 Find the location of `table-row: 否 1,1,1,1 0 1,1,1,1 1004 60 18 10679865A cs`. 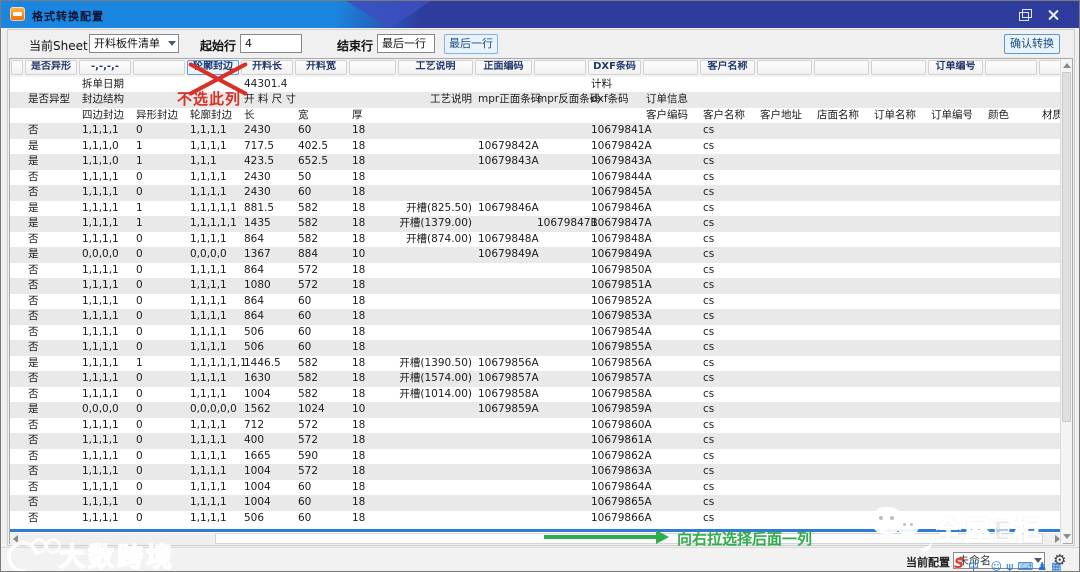

table-row: 否 1,1,1,1 0 1,1,1,1 1004 60 18 10679865A cs is located at coordinates (536, 503).